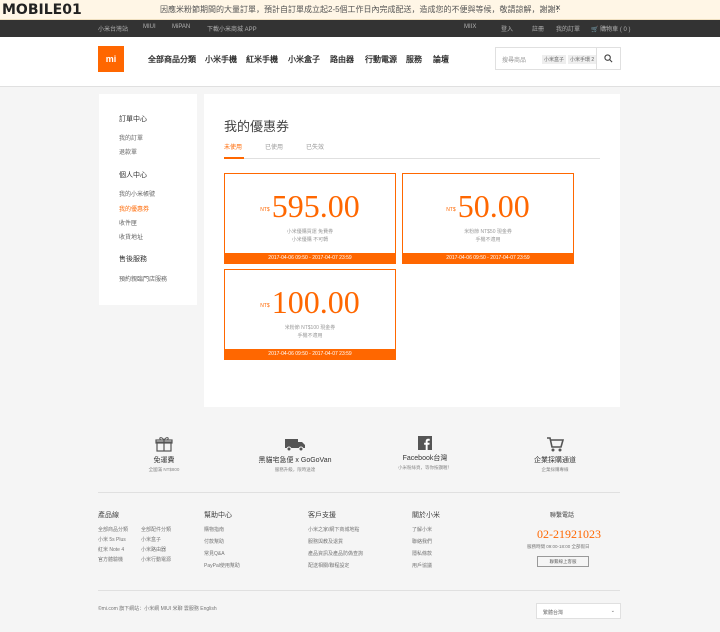 The height and width of the screenshot is (632, 720). I want to click on online-support-button: 聯繫線上客服, so click(563, 561).